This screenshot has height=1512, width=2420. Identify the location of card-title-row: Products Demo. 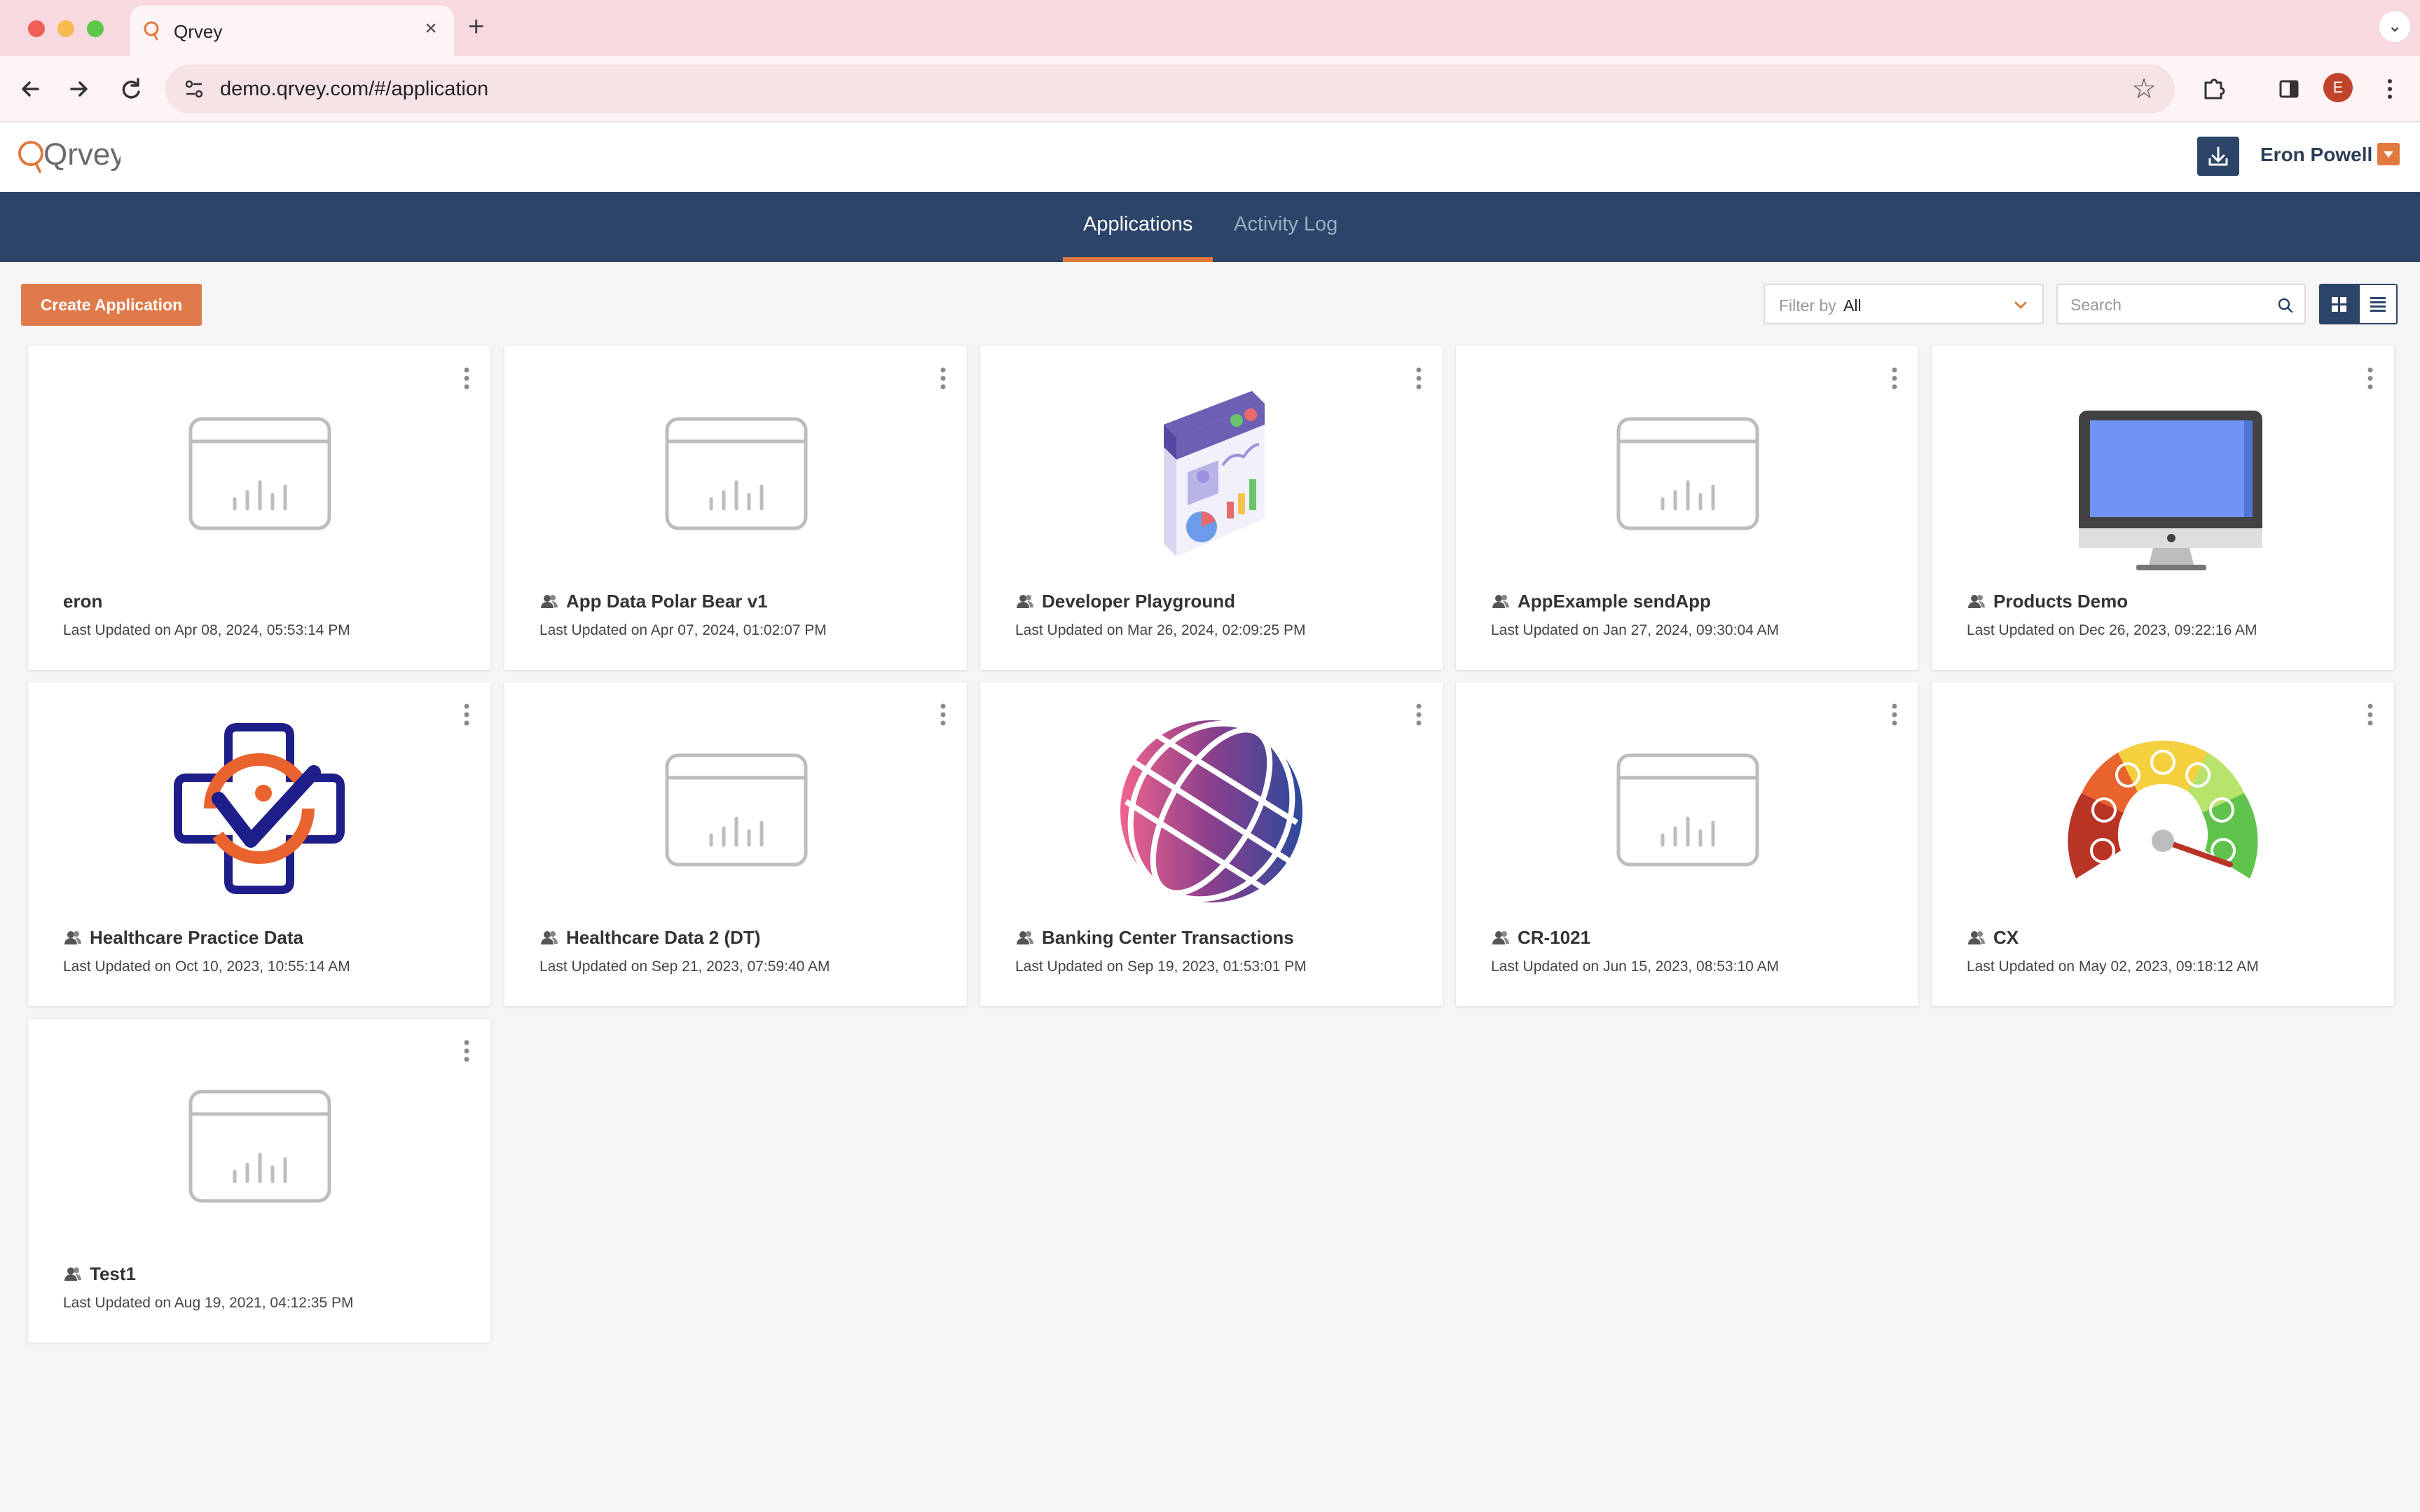
(2047, 601).